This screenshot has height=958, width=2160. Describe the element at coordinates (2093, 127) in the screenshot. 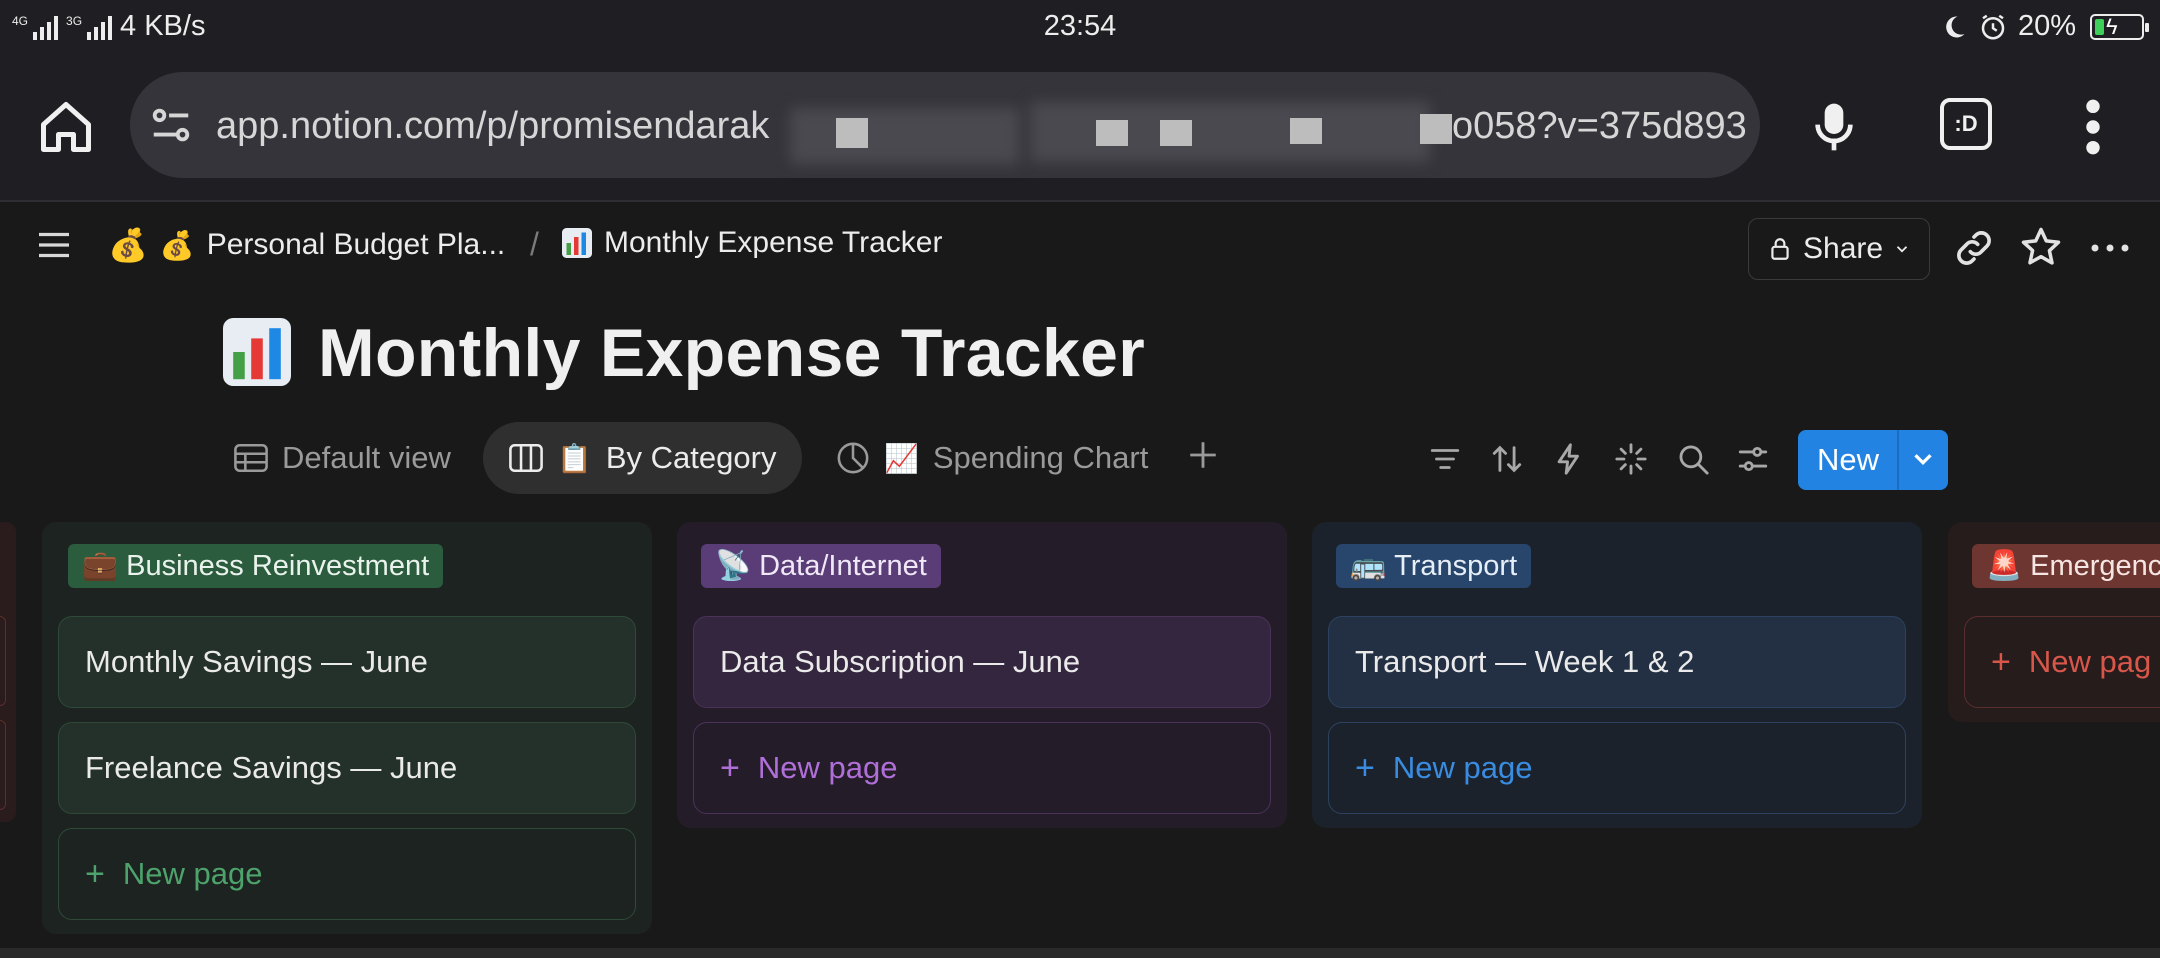

I see `kebab-menu-icon` at that location.